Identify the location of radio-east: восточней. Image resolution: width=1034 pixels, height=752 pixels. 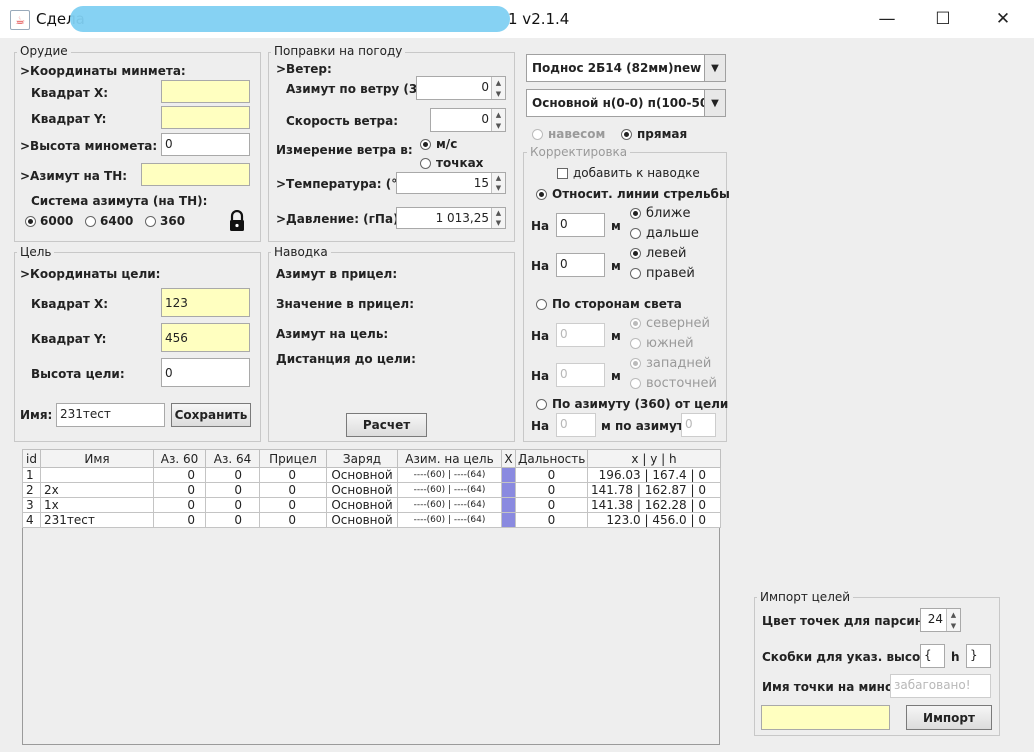
(673, 383).